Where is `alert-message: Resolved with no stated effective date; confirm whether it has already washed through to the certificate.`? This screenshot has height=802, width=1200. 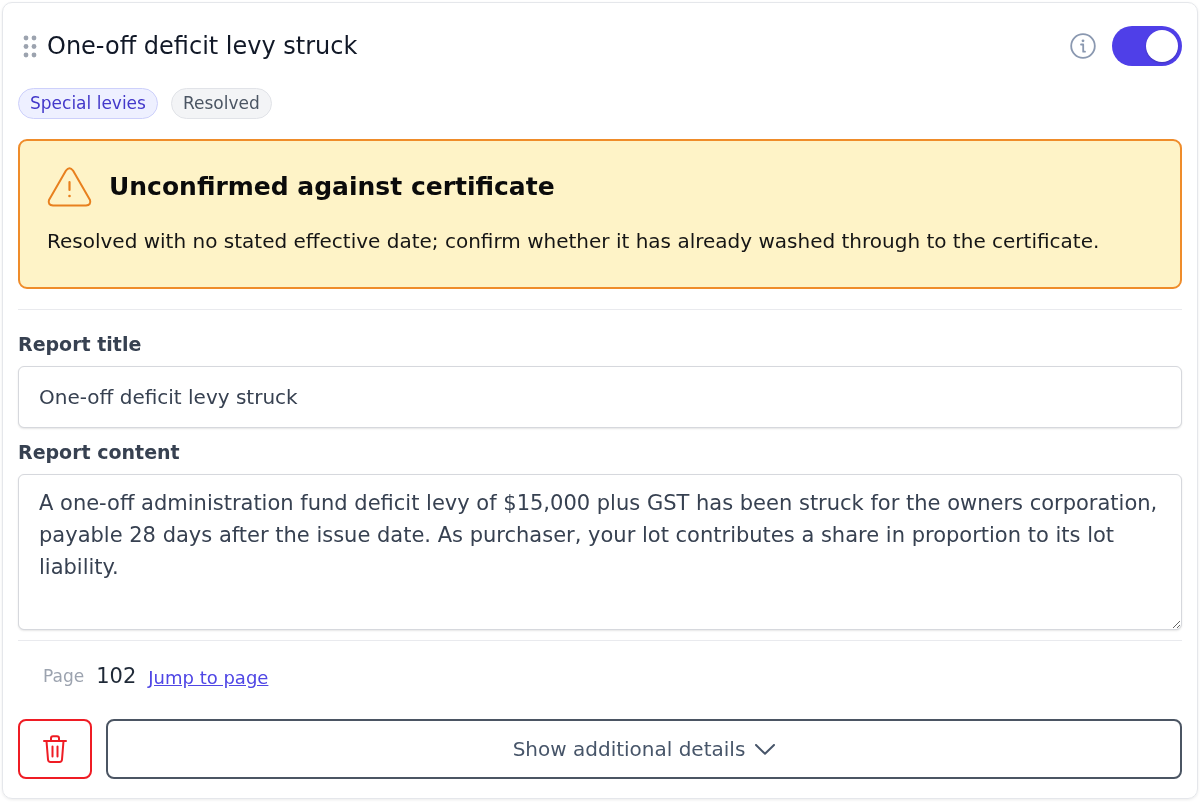 alert-message: Resolved with no stated effective date; confirm whether it has already washed through to the certificate. is located at coordinates (574, 241).